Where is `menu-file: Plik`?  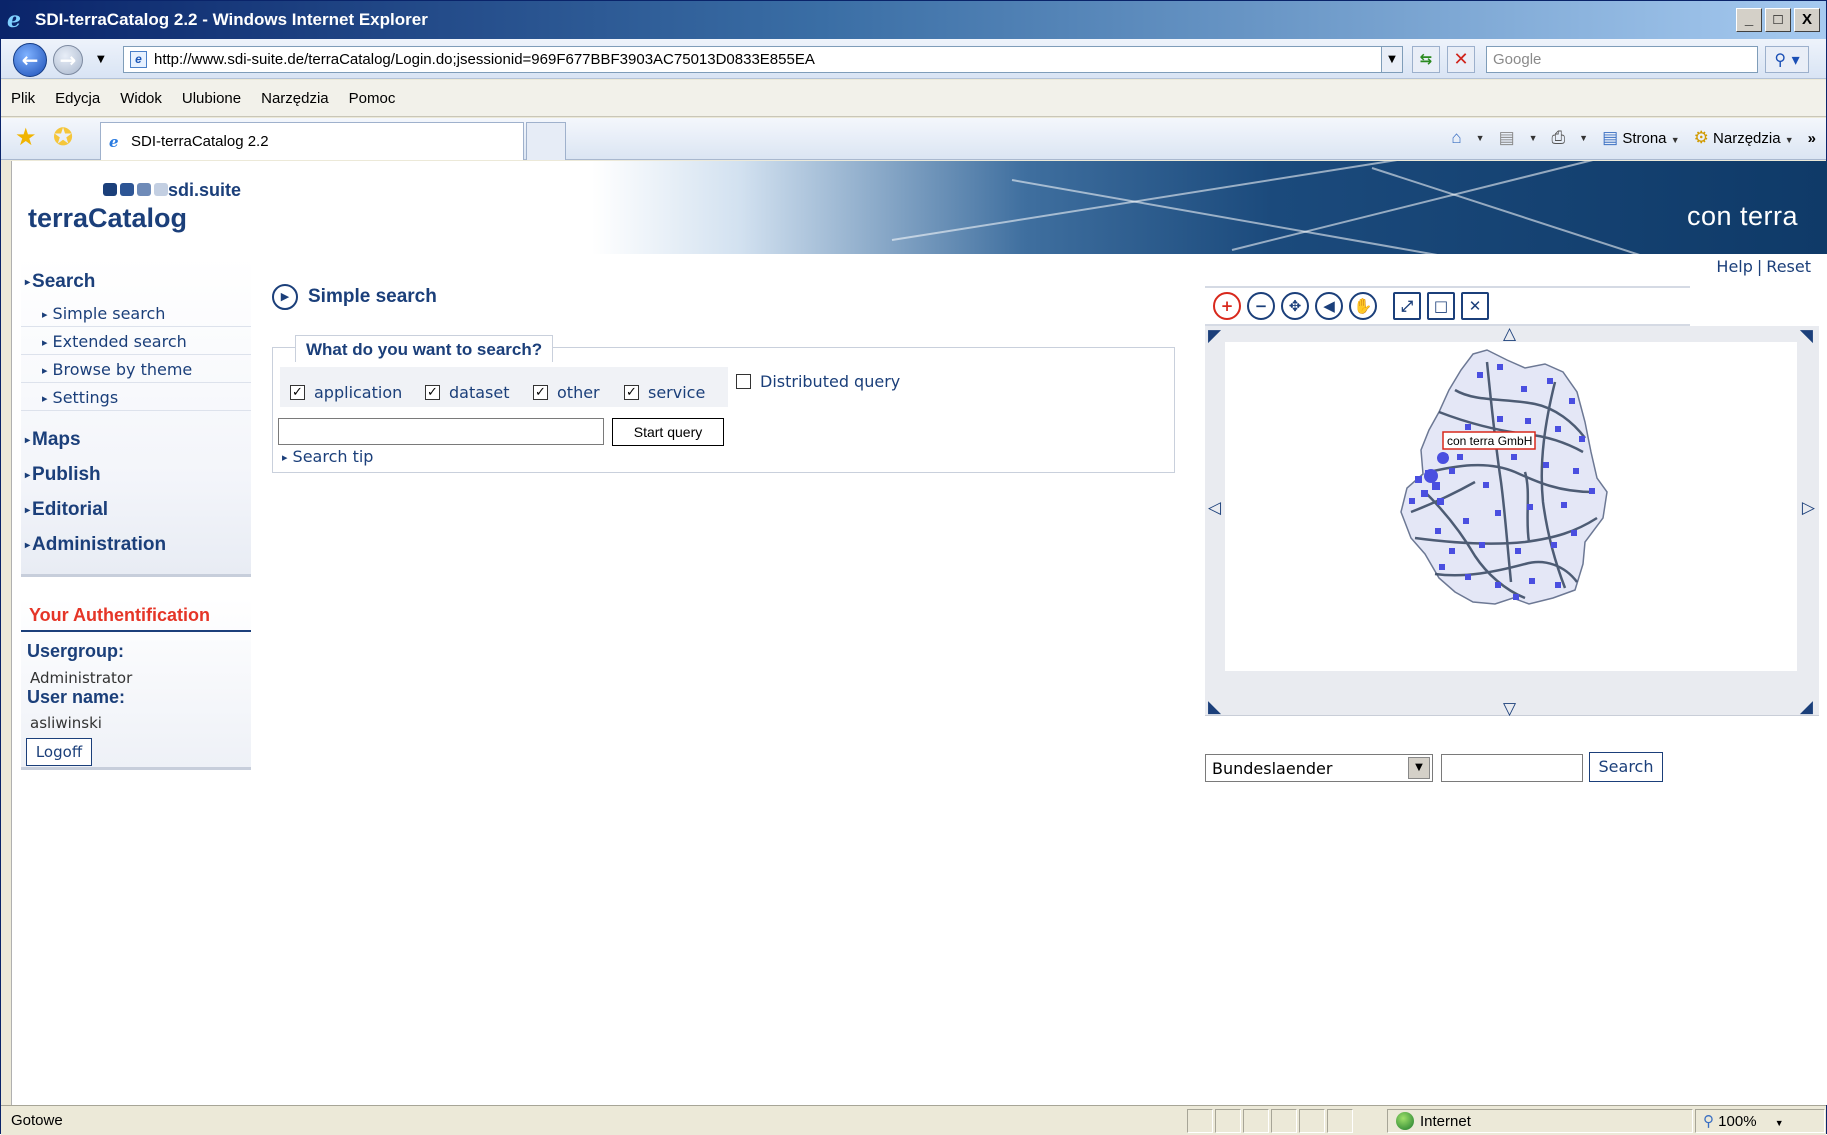 menu-file: Plik is located at coordinates (23, 98).